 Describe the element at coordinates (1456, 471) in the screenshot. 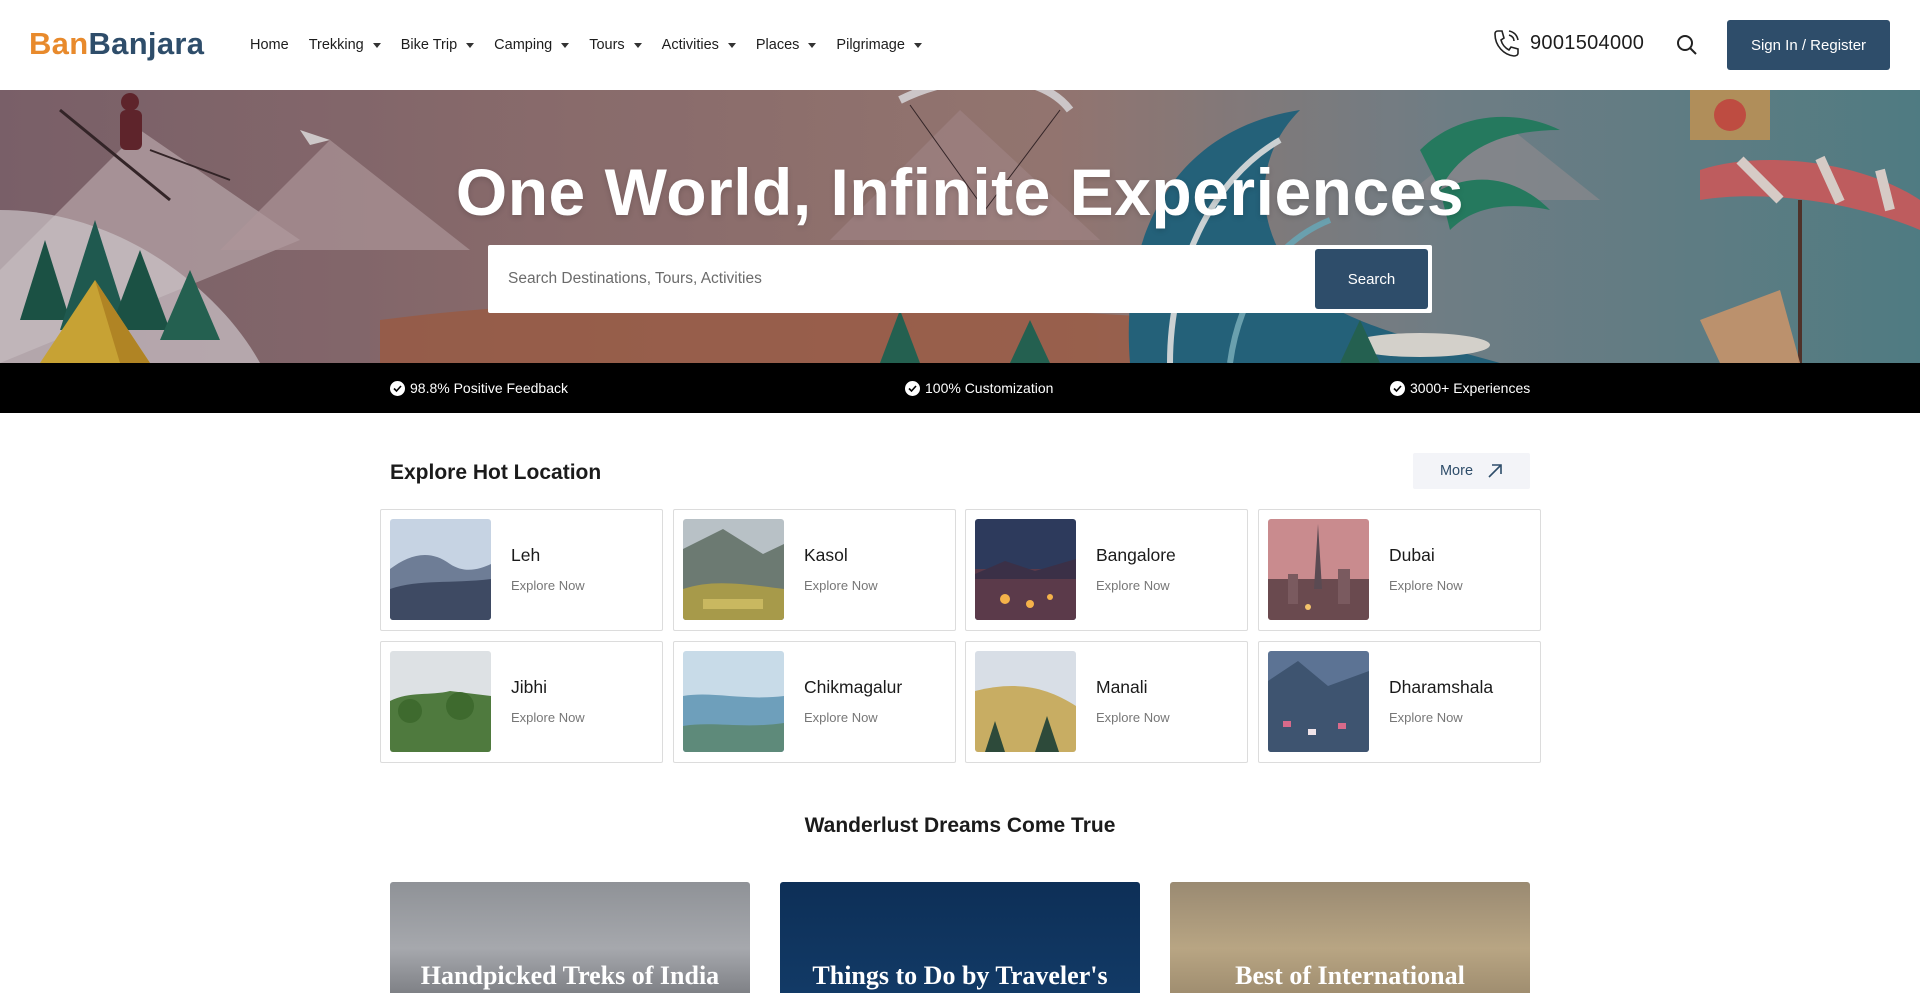

I see `more-label: More` at that location.